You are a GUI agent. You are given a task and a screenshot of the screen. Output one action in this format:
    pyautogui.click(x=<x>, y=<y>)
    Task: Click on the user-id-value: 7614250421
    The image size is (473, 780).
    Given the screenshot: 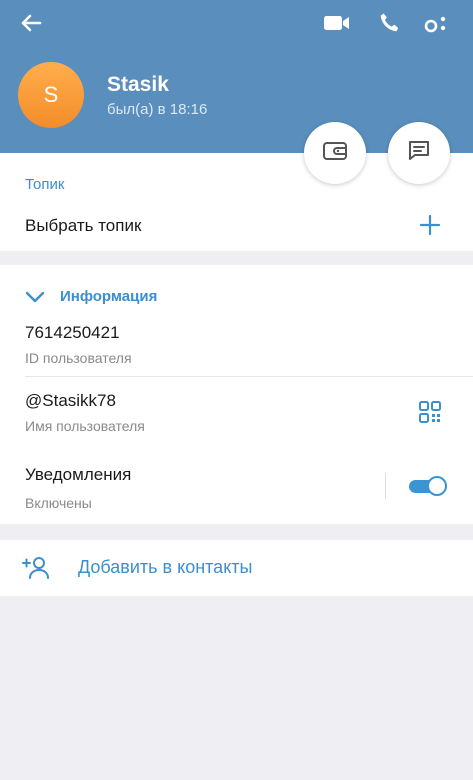 What is the action you would take?
    pyautogui.click(x=72, y=333)
    